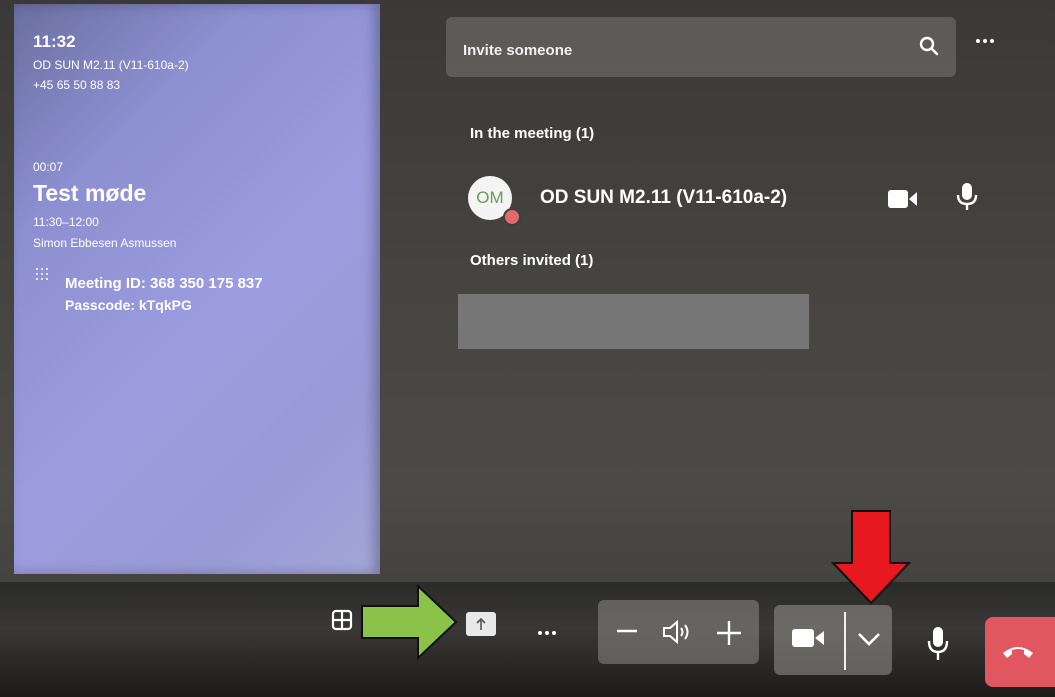  I want to click on meeting-title: Test møde, so click(90, 193).